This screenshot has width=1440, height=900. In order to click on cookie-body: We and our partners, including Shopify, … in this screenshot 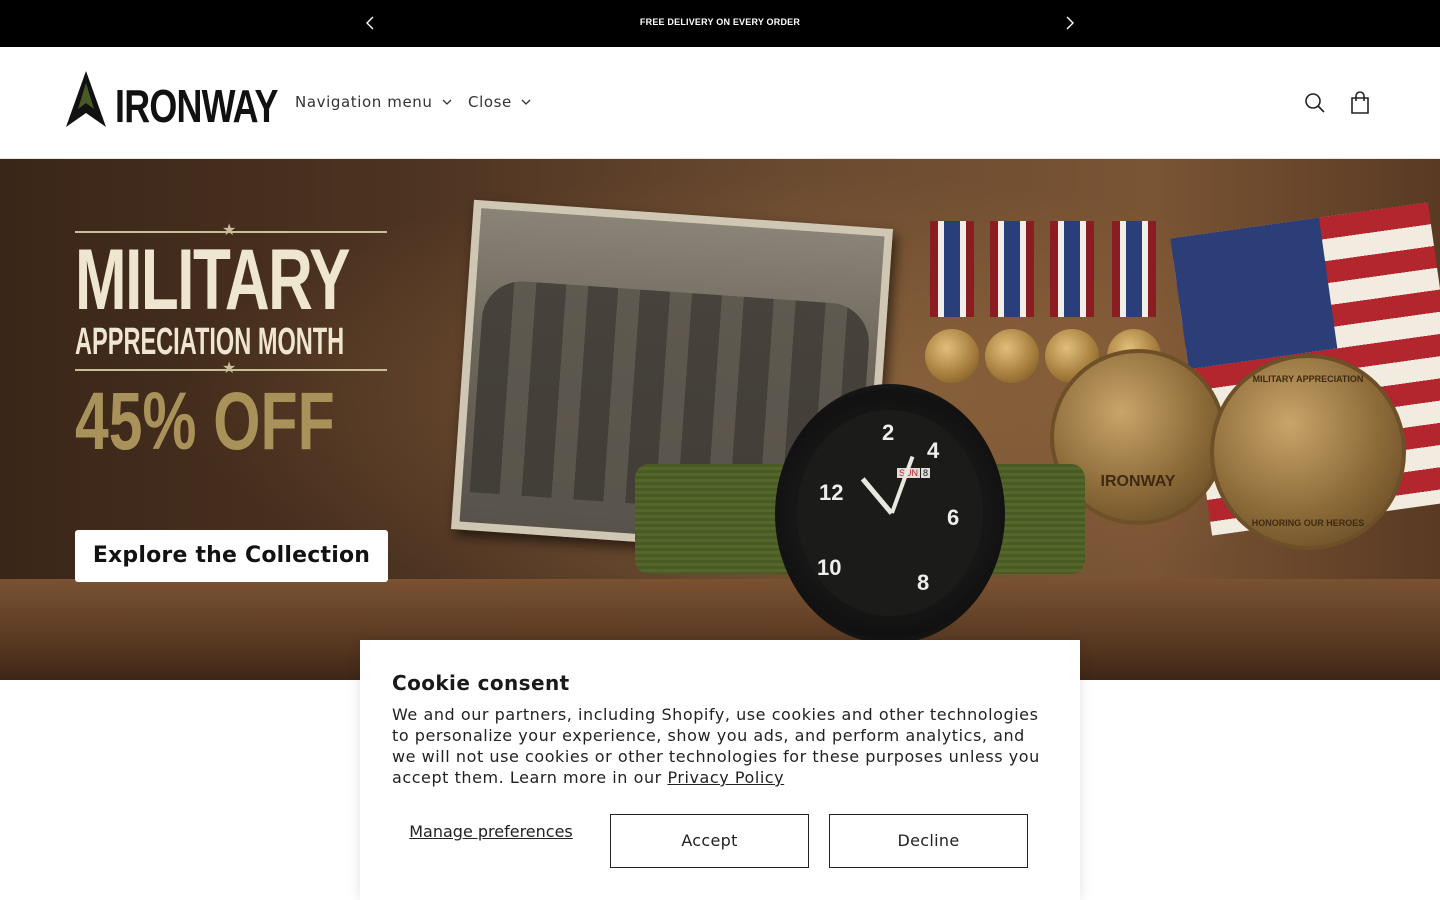, I will do `click(722, 746)`.